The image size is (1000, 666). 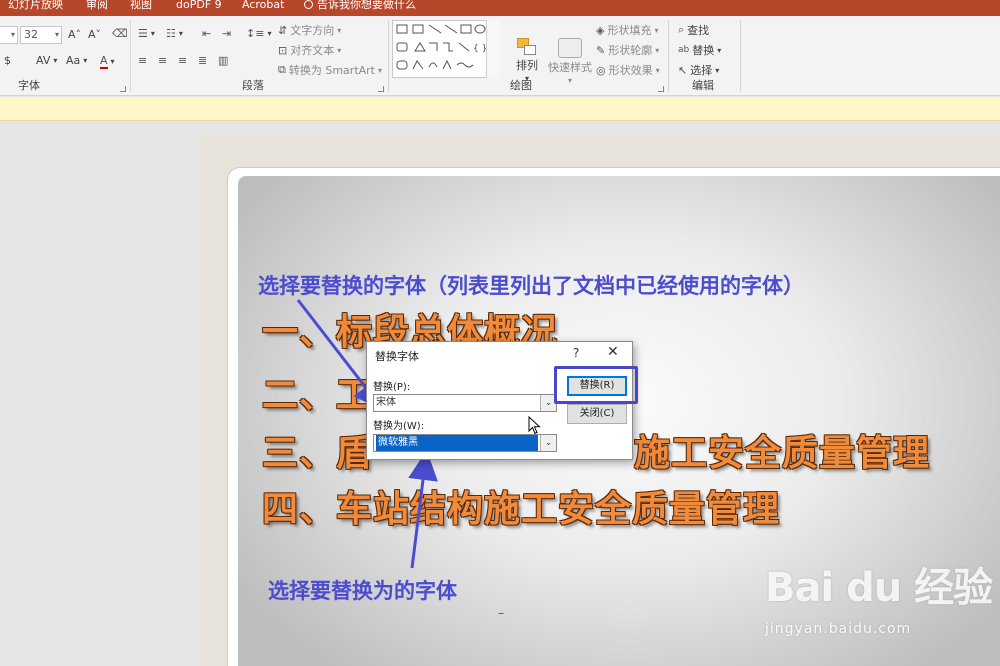 I want to click on character-spacing-button: AV ▾, so click(x=46, y=60).